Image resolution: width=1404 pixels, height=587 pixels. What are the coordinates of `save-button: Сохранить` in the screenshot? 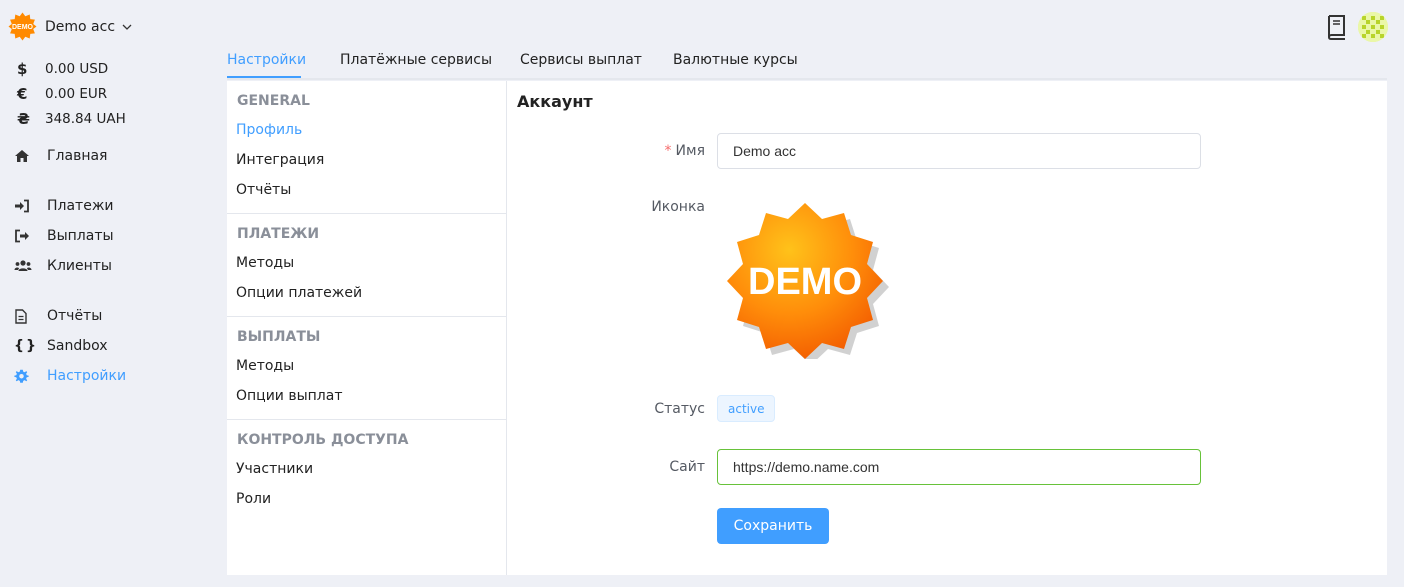 It's located at (773, 526).